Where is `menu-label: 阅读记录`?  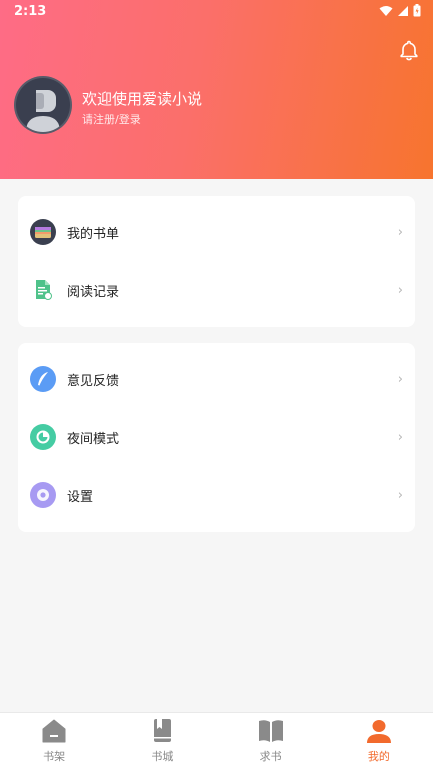 menu-label: 阅读记录 is located at coordinates (93, 292).